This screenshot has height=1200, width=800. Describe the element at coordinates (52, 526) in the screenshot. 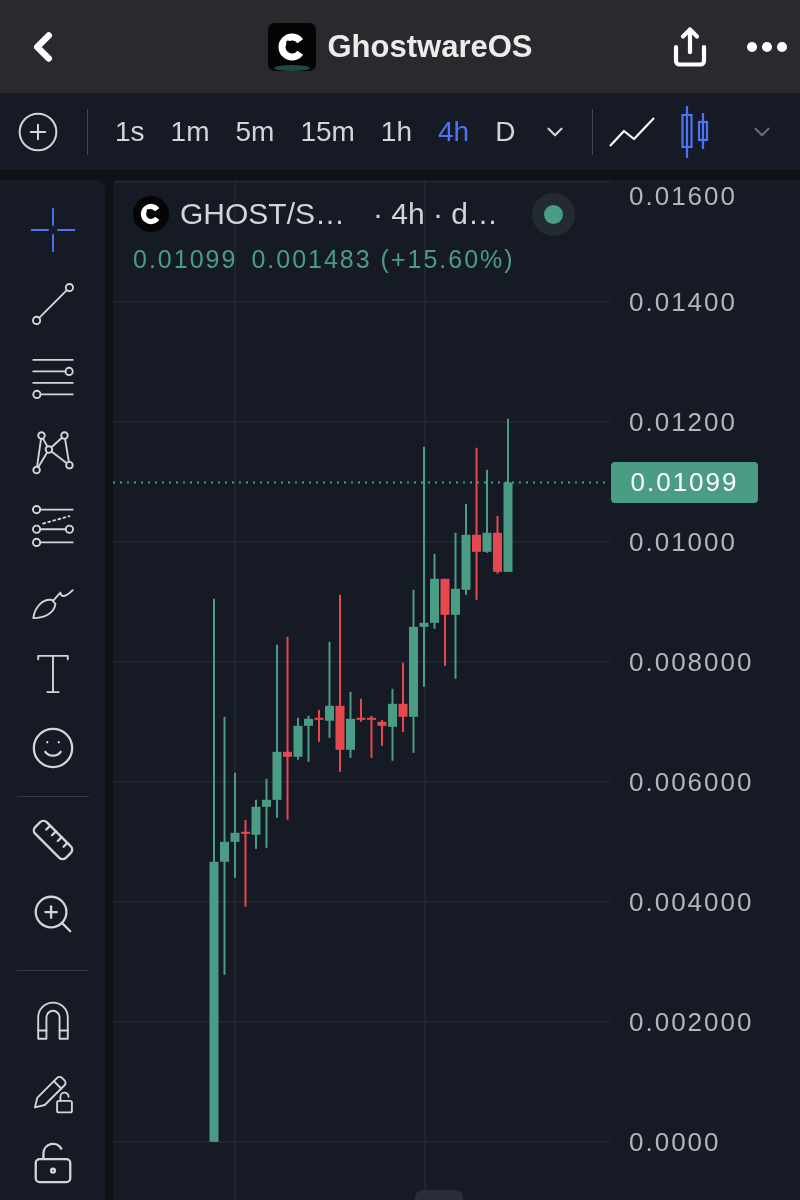

I see `fibonacci-icon` at that location.